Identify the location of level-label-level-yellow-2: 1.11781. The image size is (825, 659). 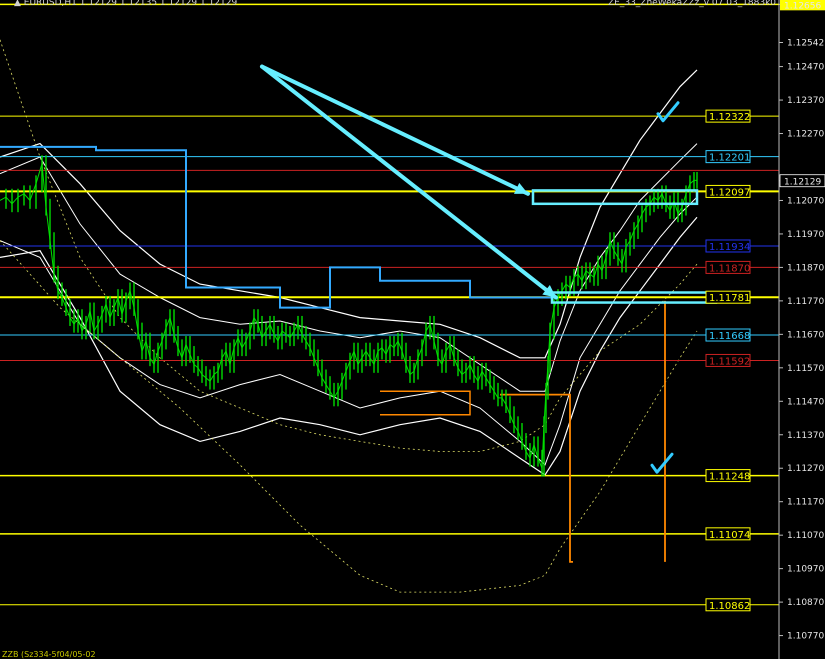
(729, 298).